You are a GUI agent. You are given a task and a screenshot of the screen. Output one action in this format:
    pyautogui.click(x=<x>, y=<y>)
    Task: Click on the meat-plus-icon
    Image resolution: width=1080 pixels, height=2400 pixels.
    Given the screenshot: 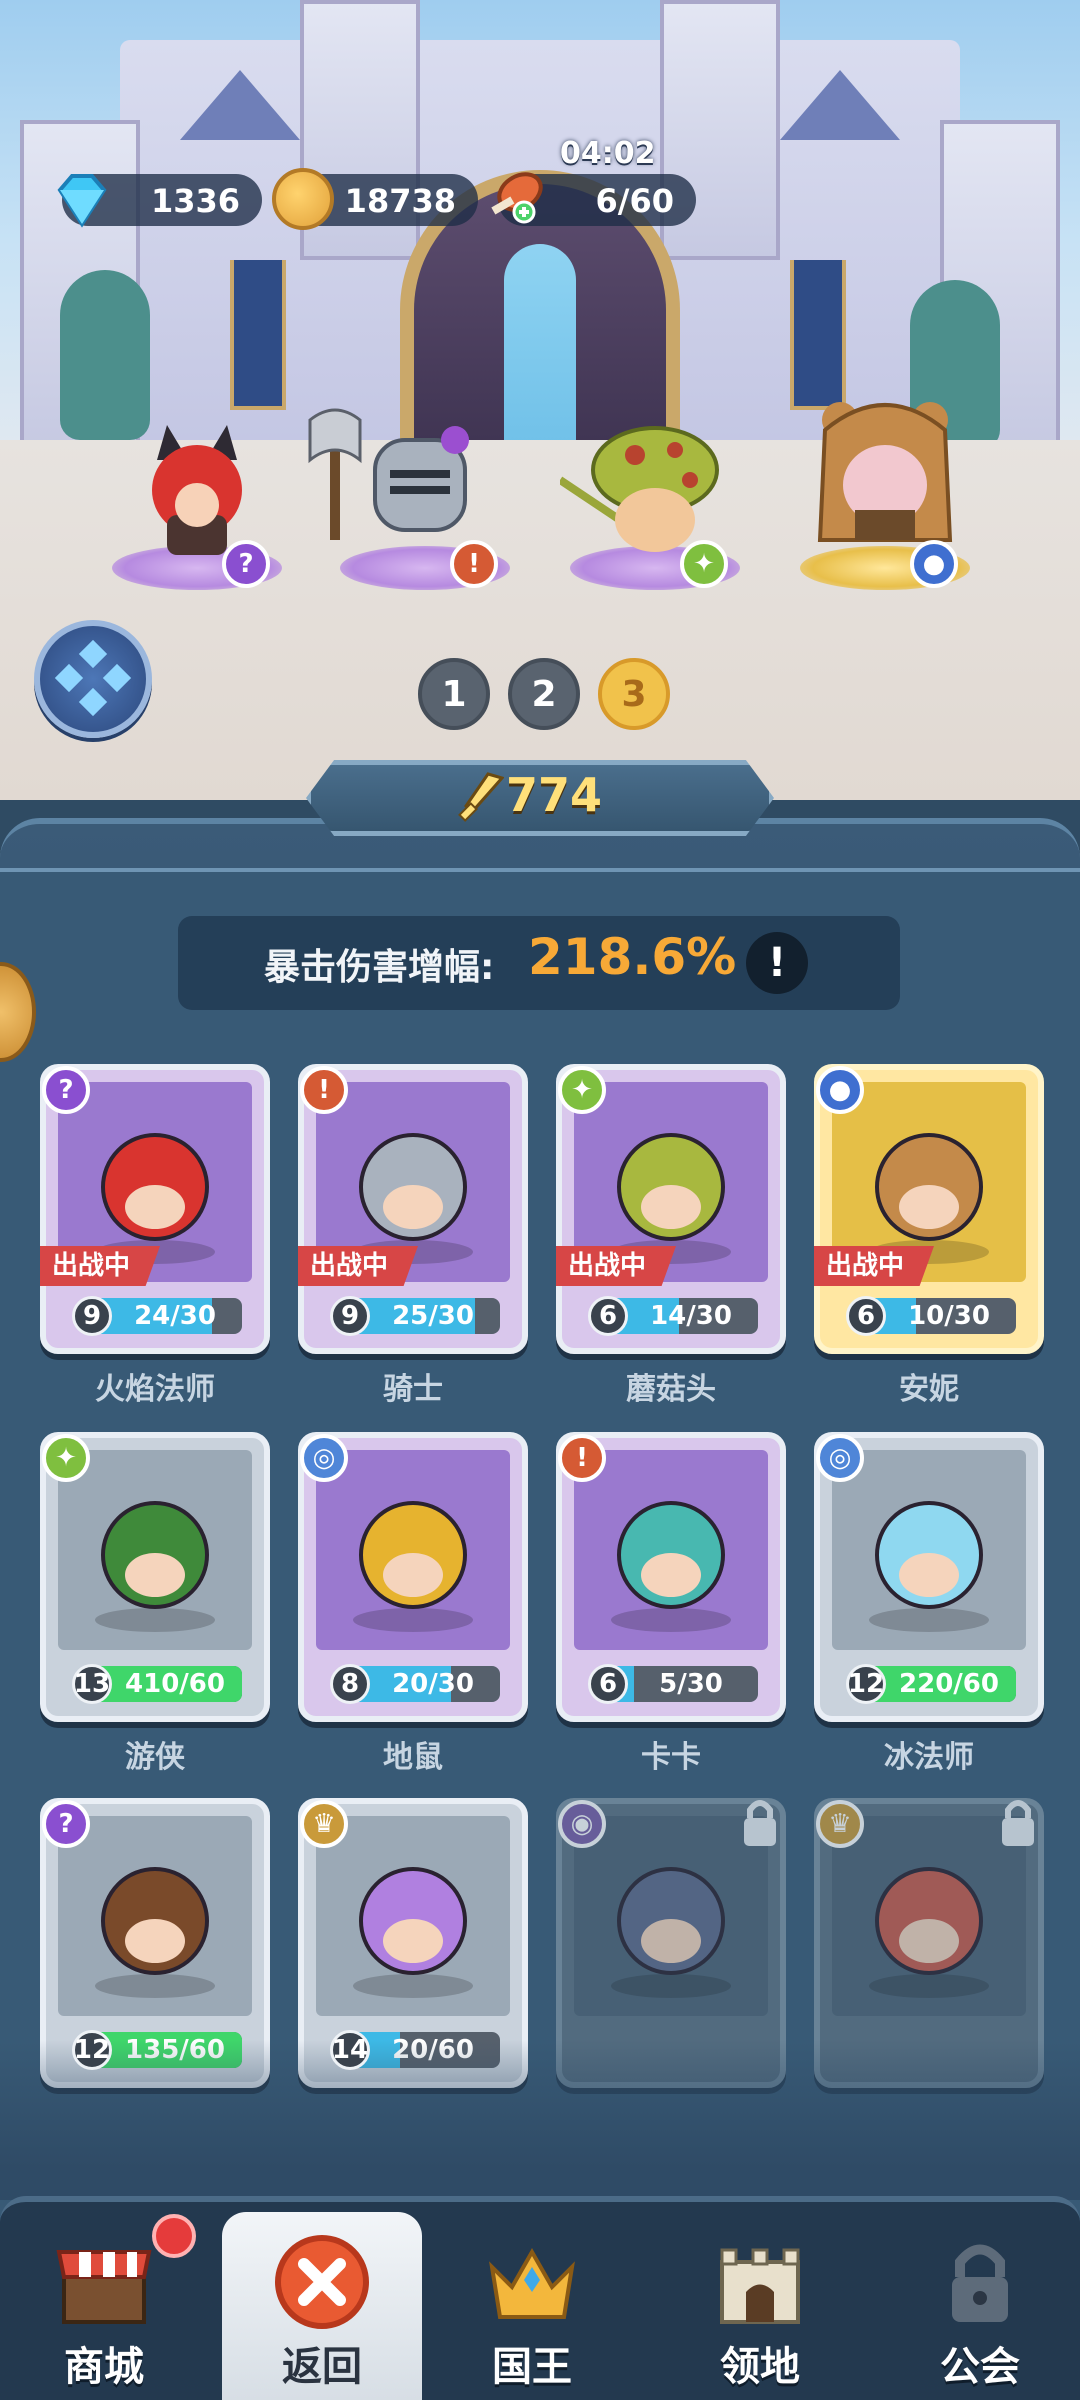 What is the action you would take?
    pyautogui.click(x=517, y=198)
    